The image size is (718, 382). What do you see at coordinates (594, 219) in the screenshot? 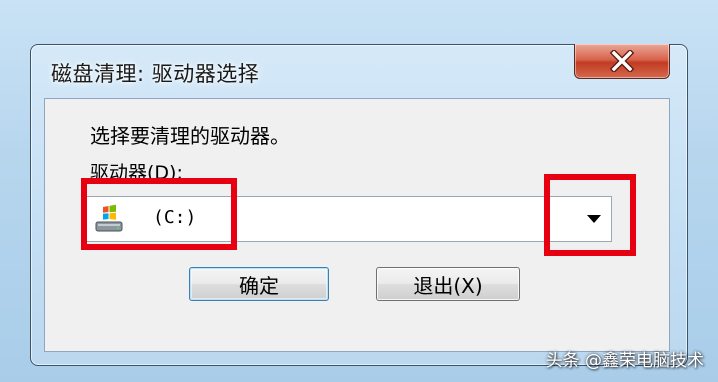
I see `chevron-down-icon` at bounding box center [594, 219].